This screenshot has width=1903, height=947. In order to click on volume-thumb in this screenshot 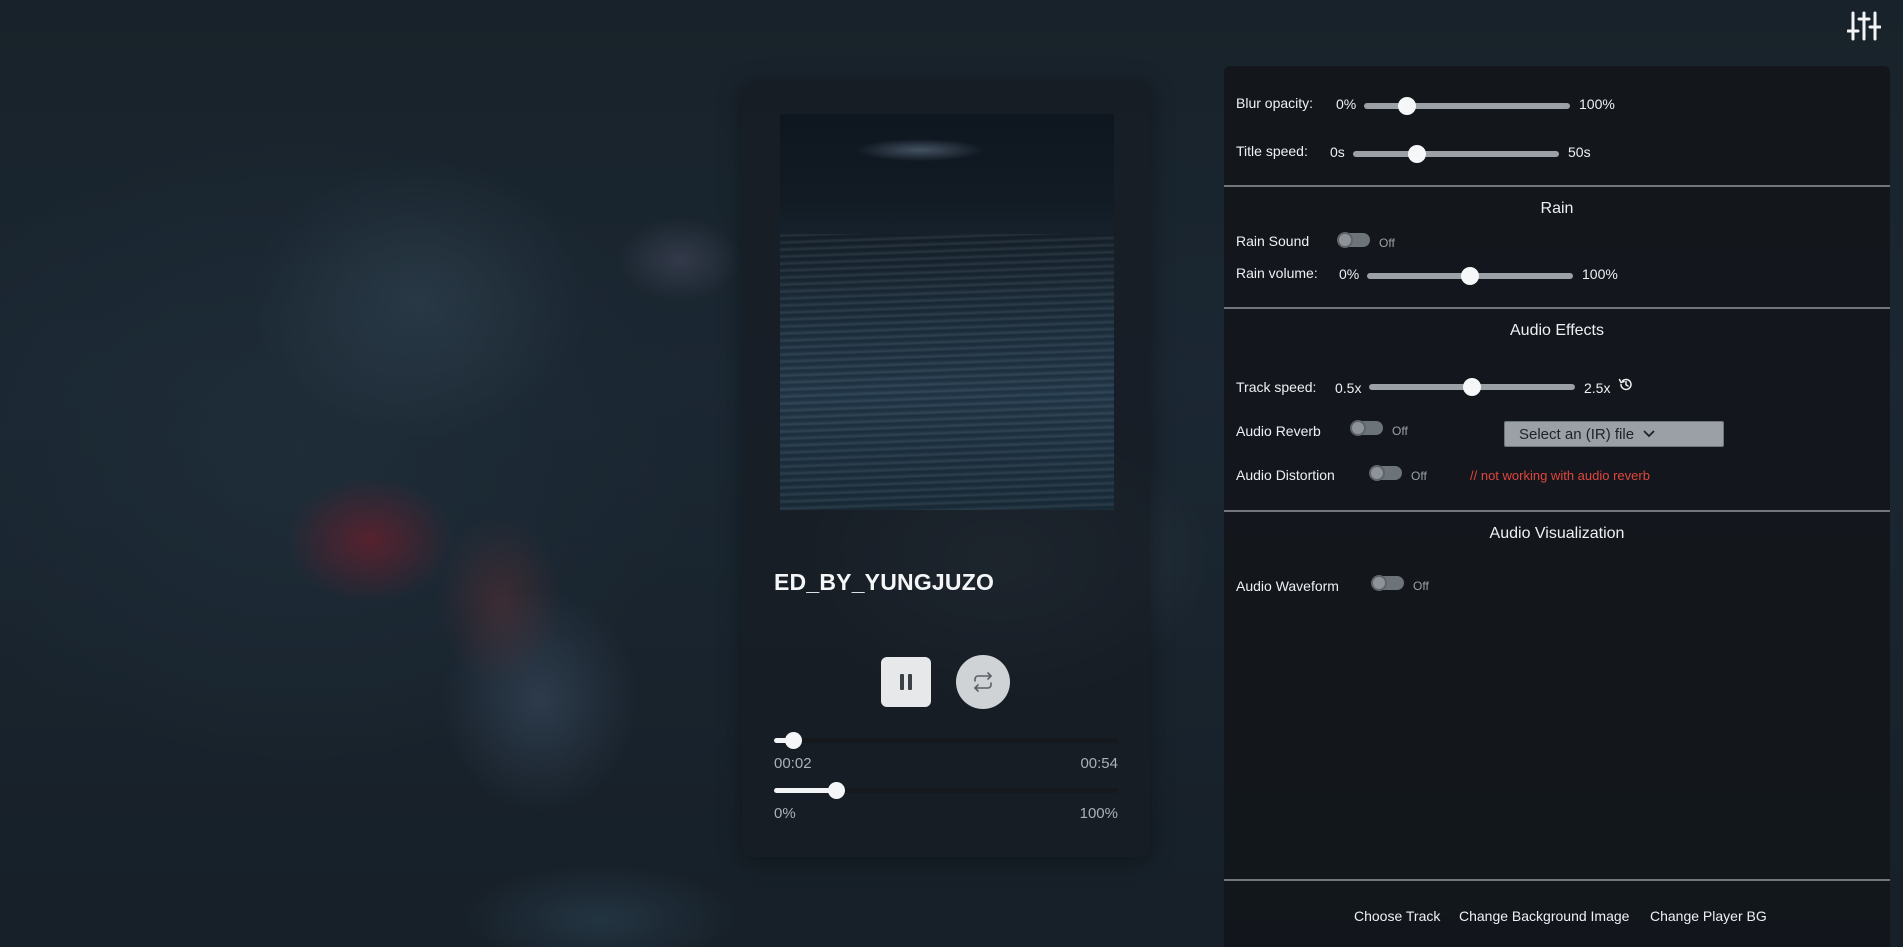, I will do `click(836, 790)`.